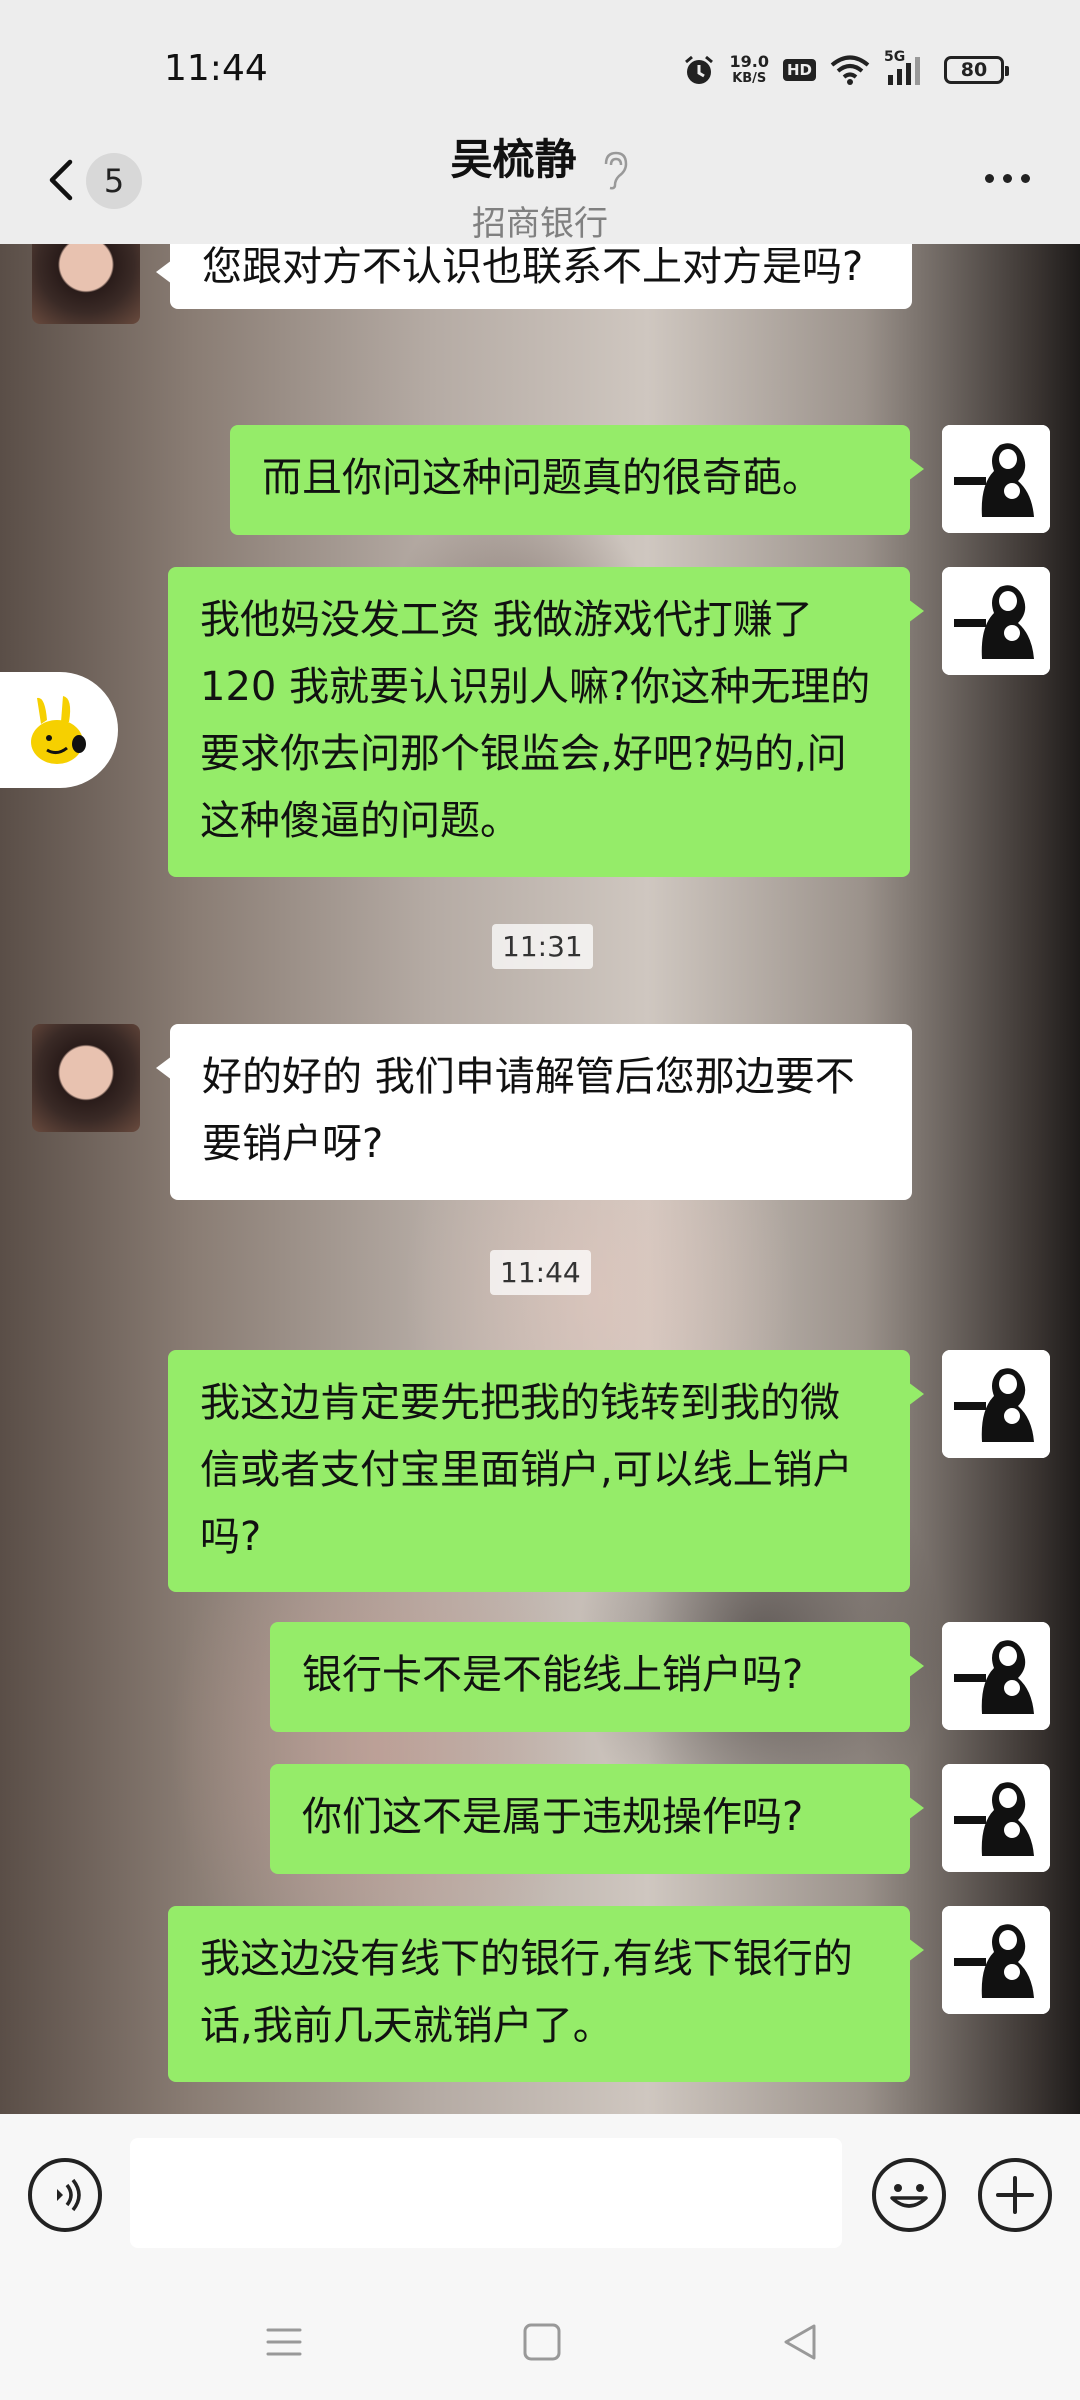 The height and width of the screenshot is (2400, 1080). I want to click on rabbit-icon, so click(58, 730).